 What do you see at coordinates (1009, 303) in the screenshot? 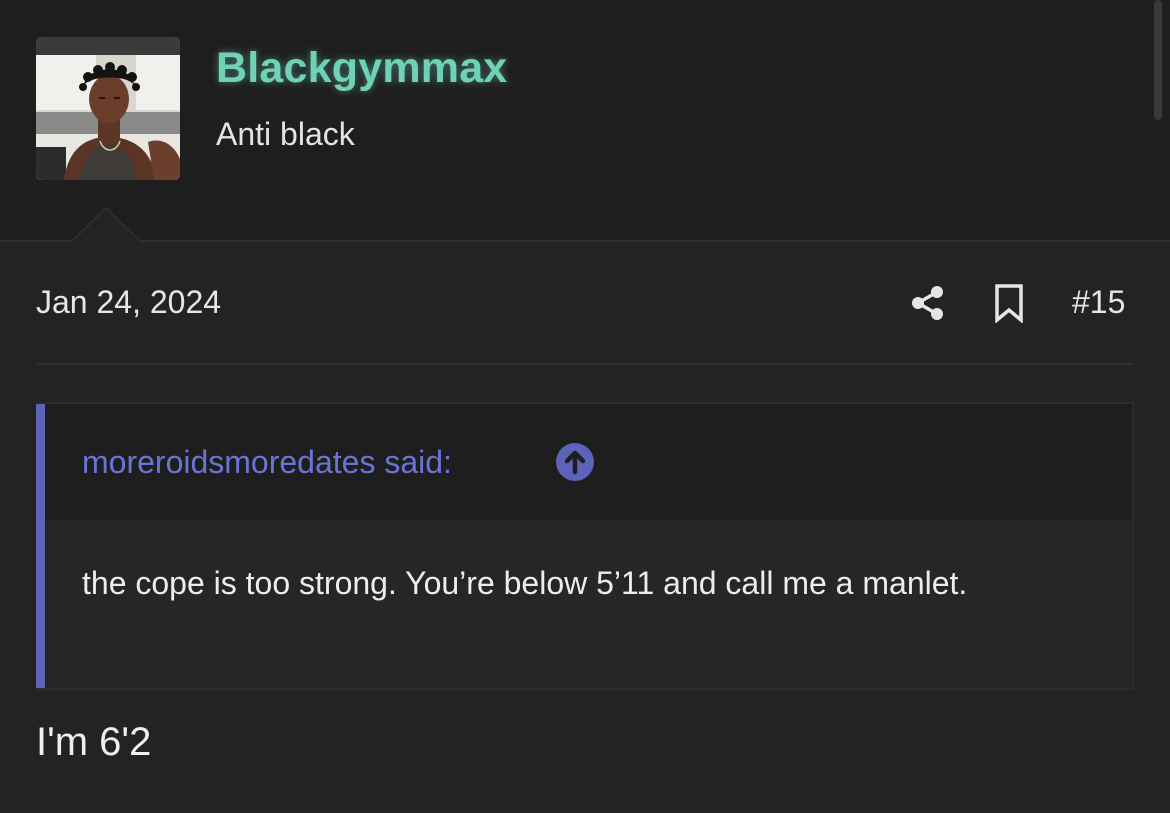
I see `bookmark-icon` at bounding box center [1009, 303].